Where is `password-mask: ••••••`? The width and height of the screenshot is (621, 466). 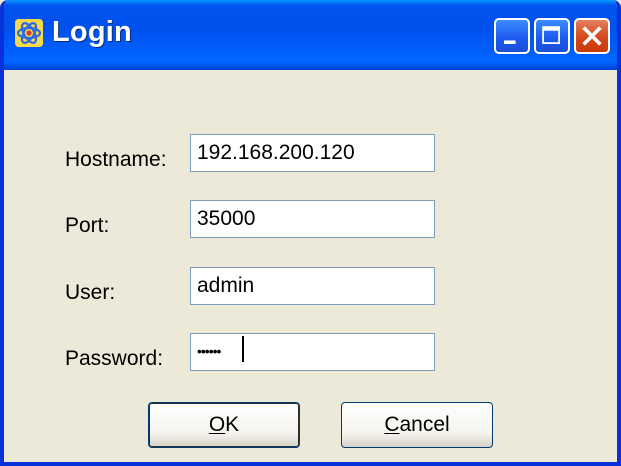 password-mask: •••••• is located at coordinates (209, 351).